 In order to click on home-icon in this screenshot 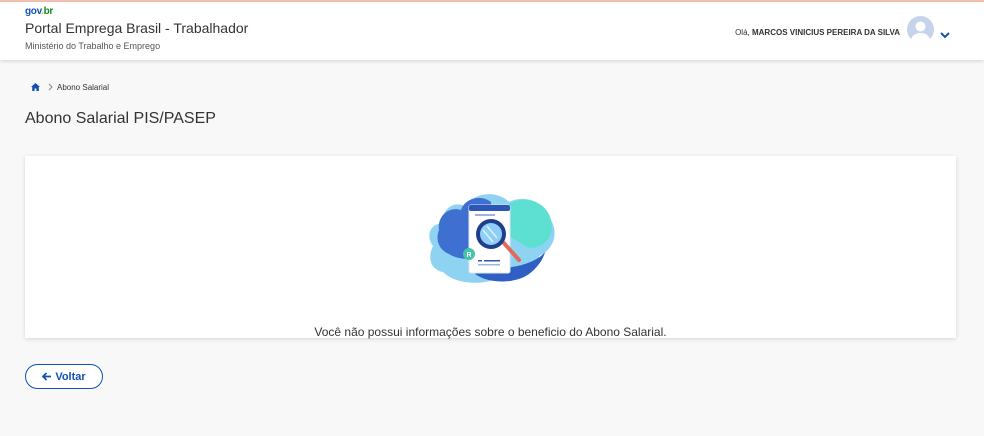, I will do `click(35, 87)`.